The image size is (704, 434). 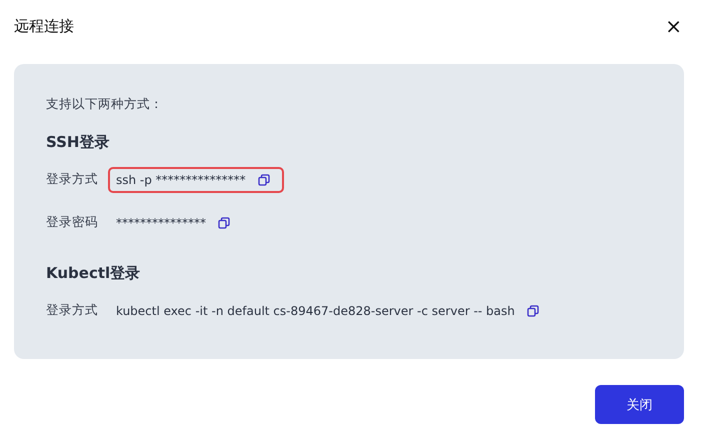 I want to click on intro-text: 支持以下两种方式：, so click(x=104, y=104).